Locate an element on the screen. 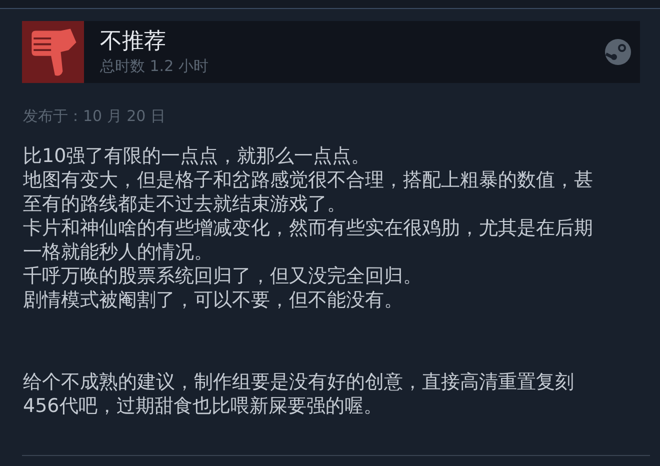 This screenshot has width=660, height=466. review-paragraph: 卡片和神仙啥的有些增减变化，然而有些实在很鸡肋，尤其是在后期一格就能秒人的情况。 is located at coordinates (308, 240).